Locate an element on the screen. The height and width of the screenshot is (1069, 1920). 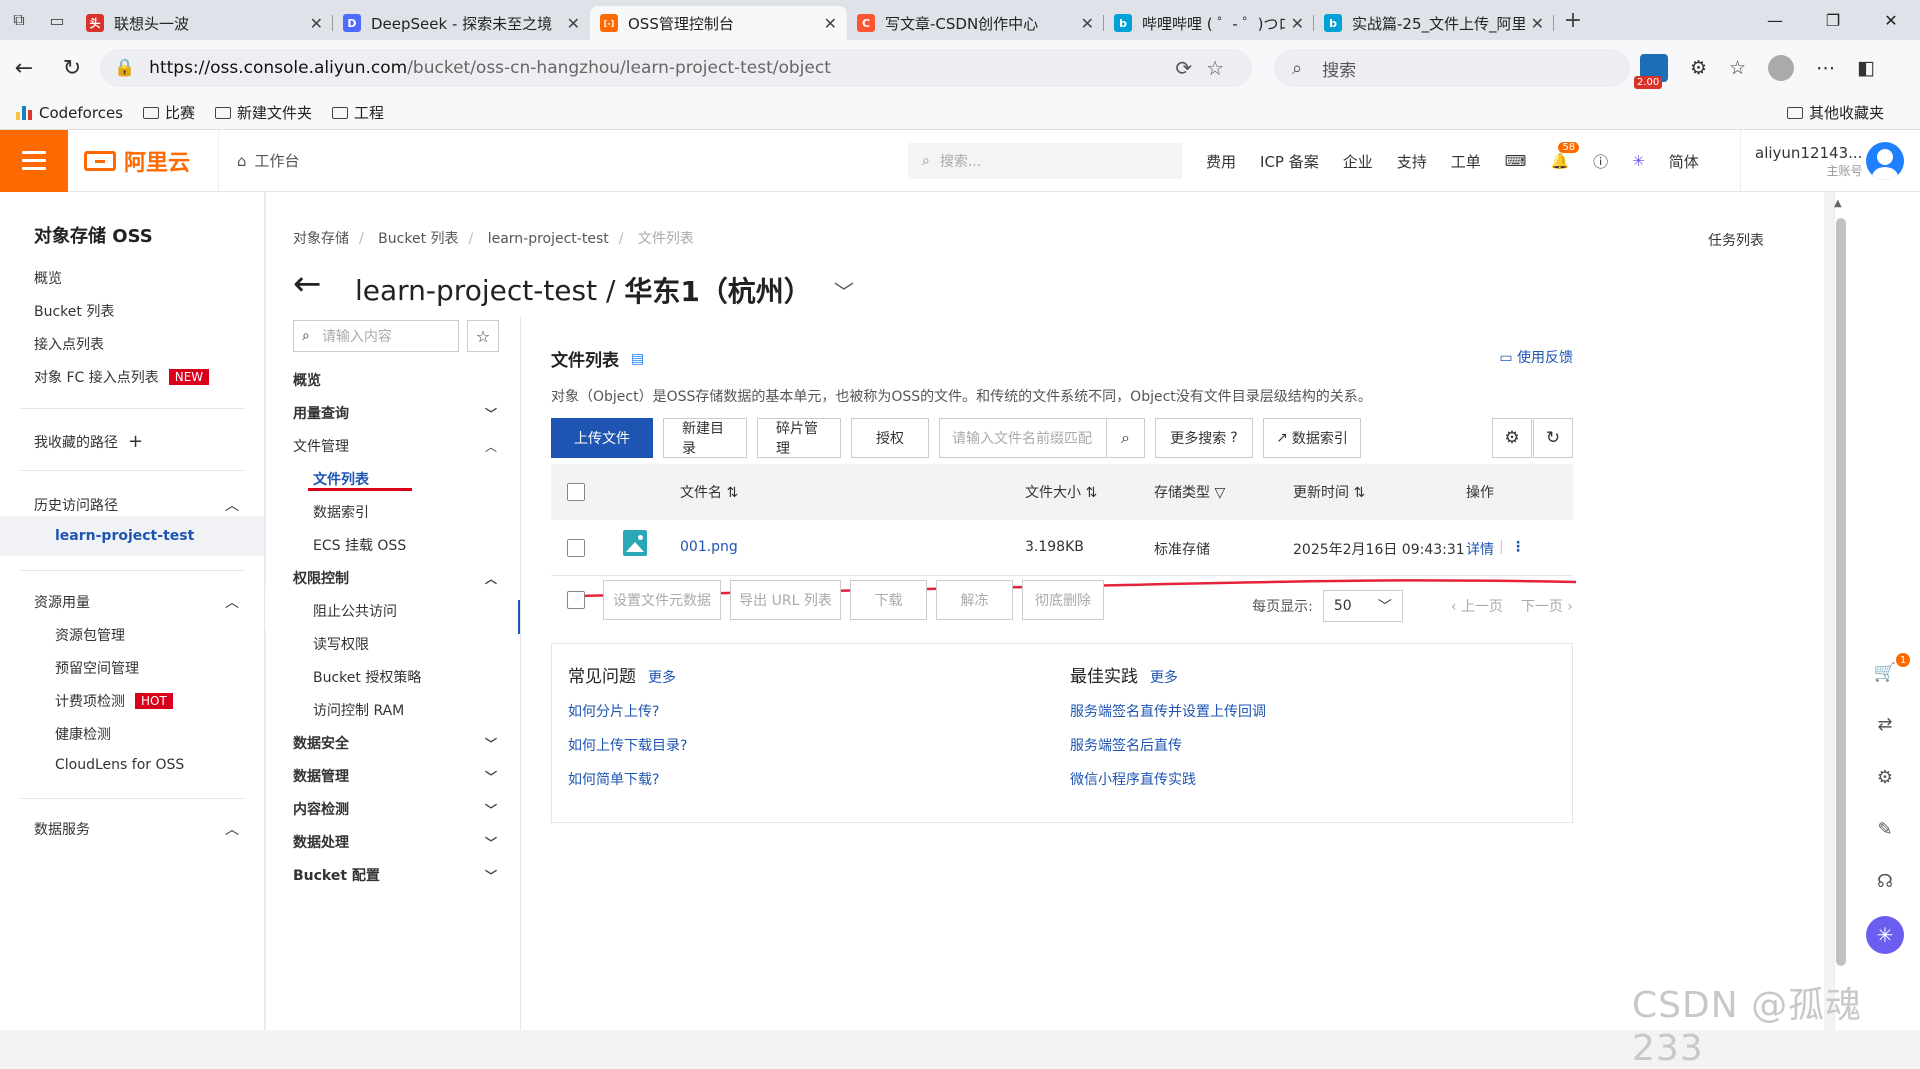
language-switch: 简体 is located at coordinates (1684, 161).